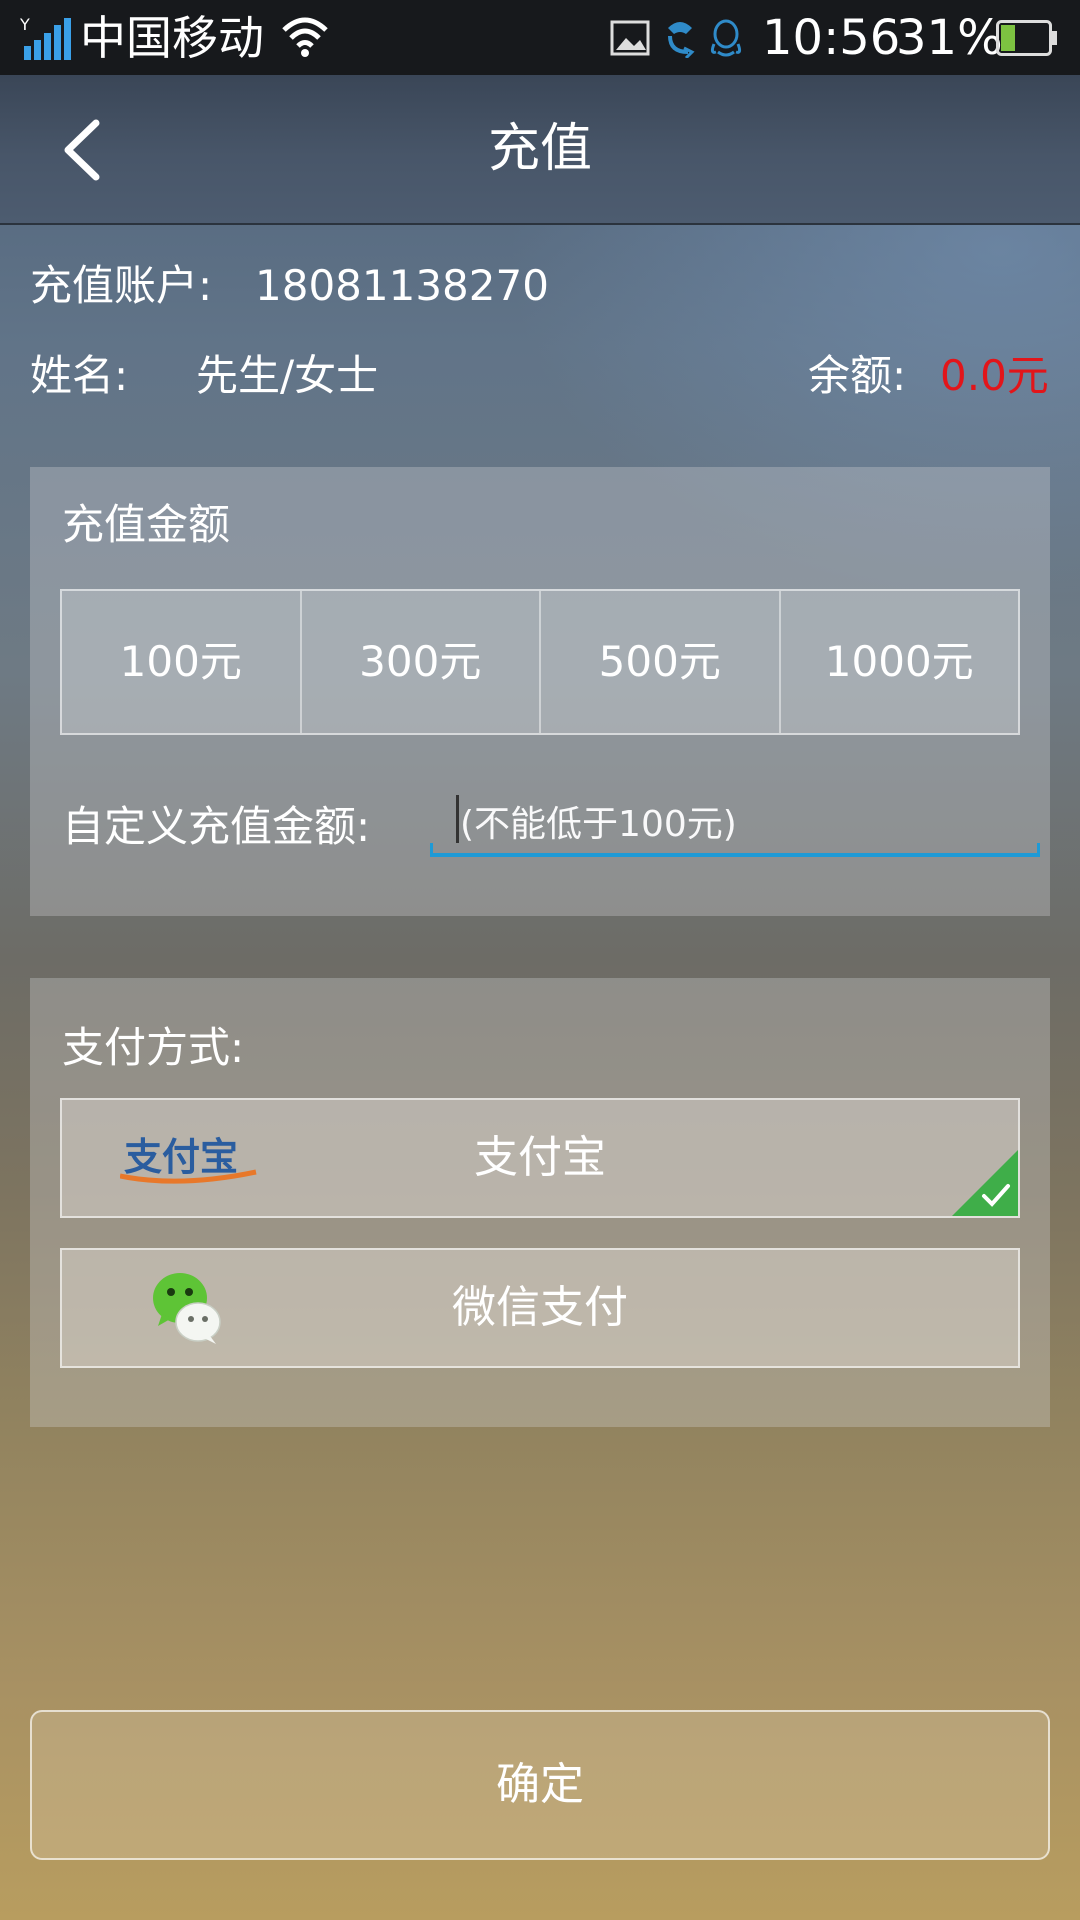 This screenshot has height=1920, width=1080. Describe the element at coordinates (857, 375) in the screenshot. I see `balance-label: 余额:` at that location.